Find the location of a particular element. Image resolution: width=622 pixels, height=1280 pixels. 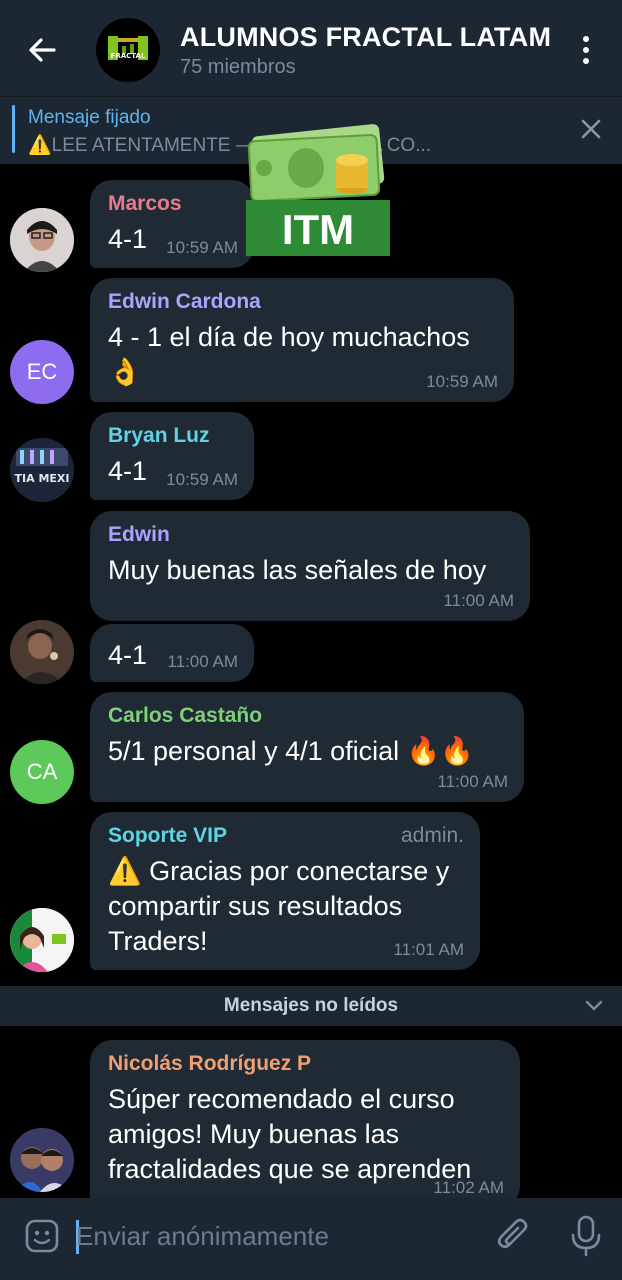

avatar-initials: CA is located at coordinates (42, 771).